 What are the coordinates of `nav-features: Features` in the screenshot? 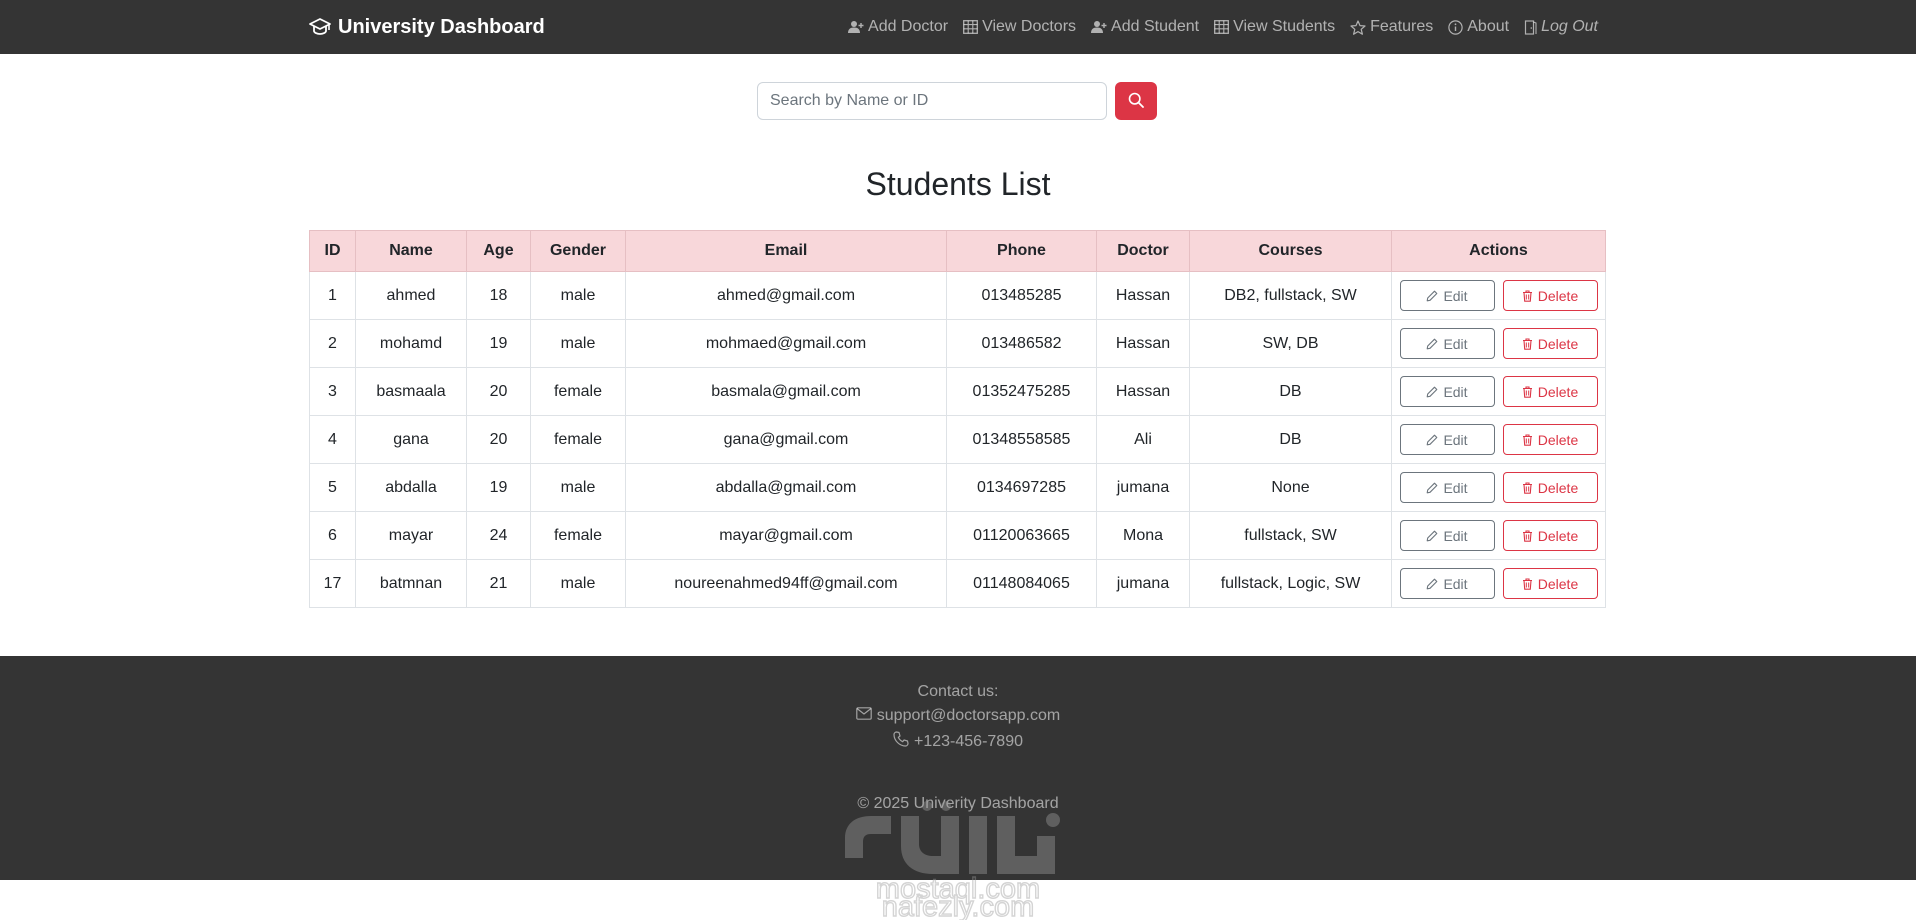 It's located at (1391, 27).